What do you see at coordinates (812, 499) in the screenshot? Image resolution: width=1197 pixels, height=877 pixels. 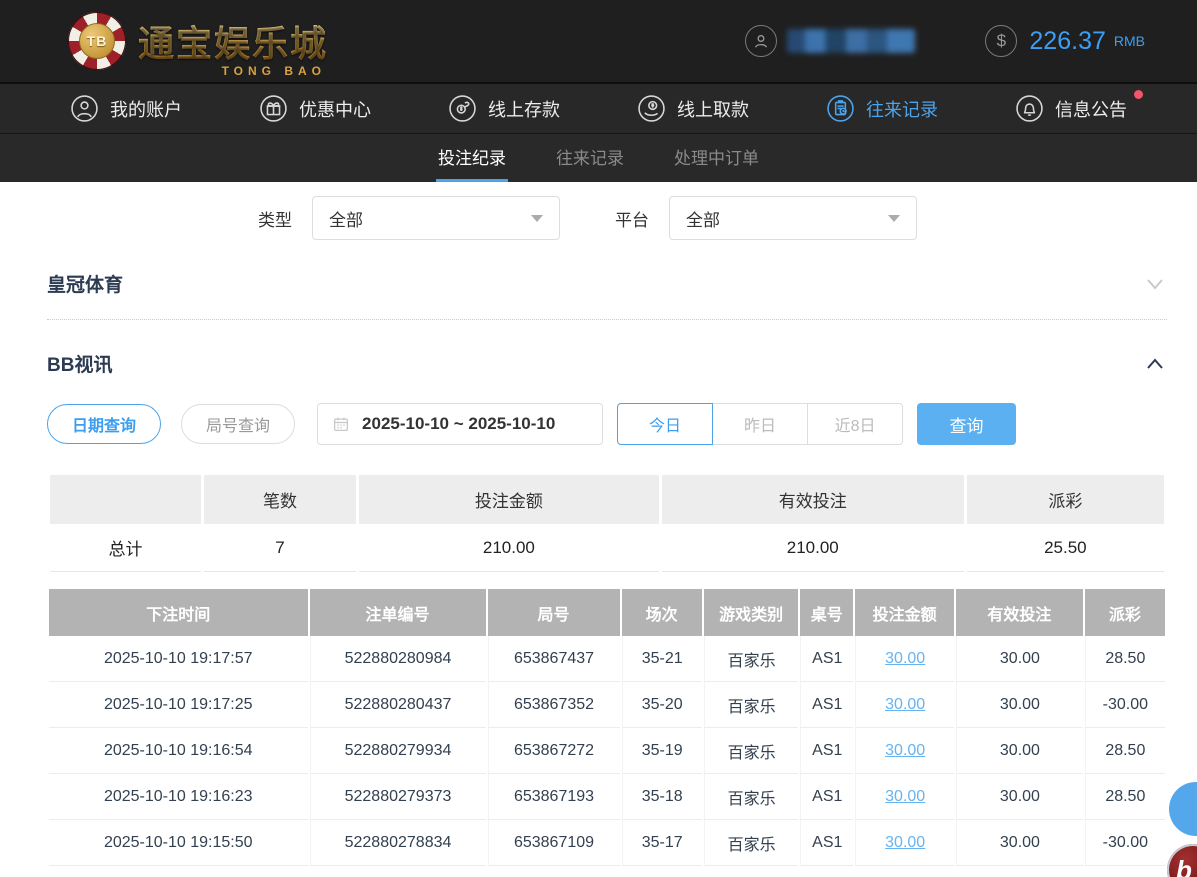 I see `summary-header-valid-bet: 有效投注` at bounding box center [812, 499].